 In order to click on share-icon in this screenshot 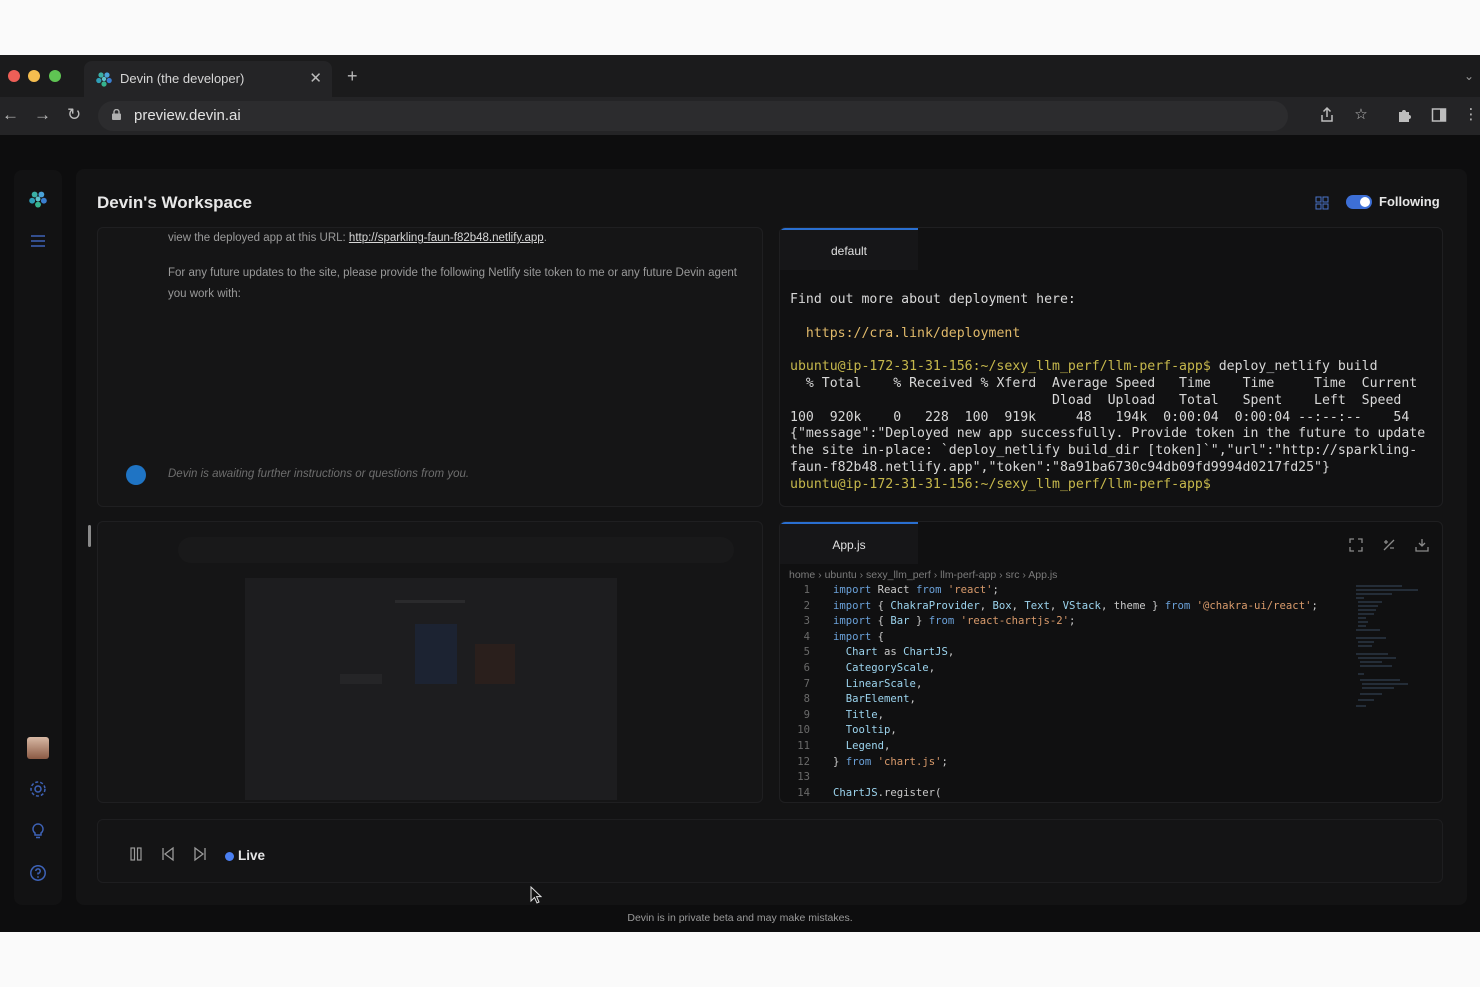, I will do `click(1327, 115)`.